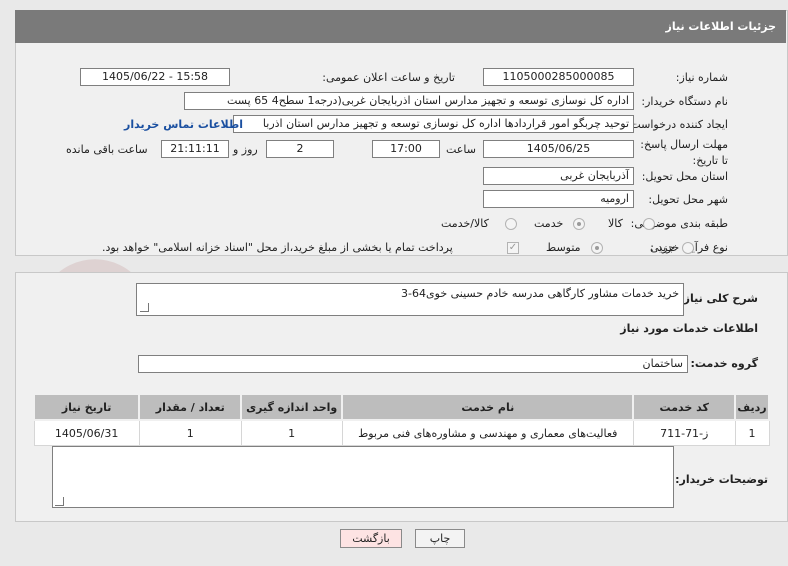 Image resolution: width=788 pixels, height=566 pixels. Describe the element at coordinates (615, 223) in the screenshot. I see `category-option-goods: کالا` at that location.